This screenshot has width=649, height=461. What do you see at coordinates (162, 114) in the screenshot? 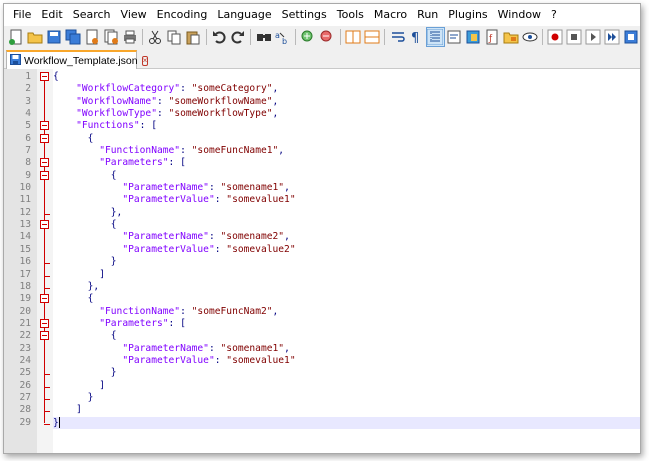
I see `json-punctuation: :` at bounding box center [162, 114].